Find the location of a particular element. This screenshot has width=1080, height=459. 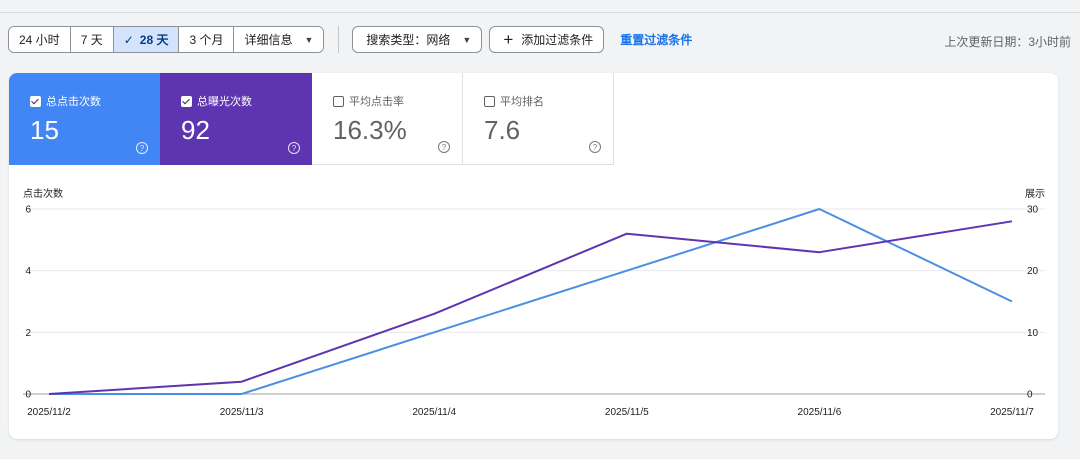

date-range-selector: 24 小时 7 天 ✓ 28 天 3 个月 详细信息 ▼ is located at coordinates (166, 39).